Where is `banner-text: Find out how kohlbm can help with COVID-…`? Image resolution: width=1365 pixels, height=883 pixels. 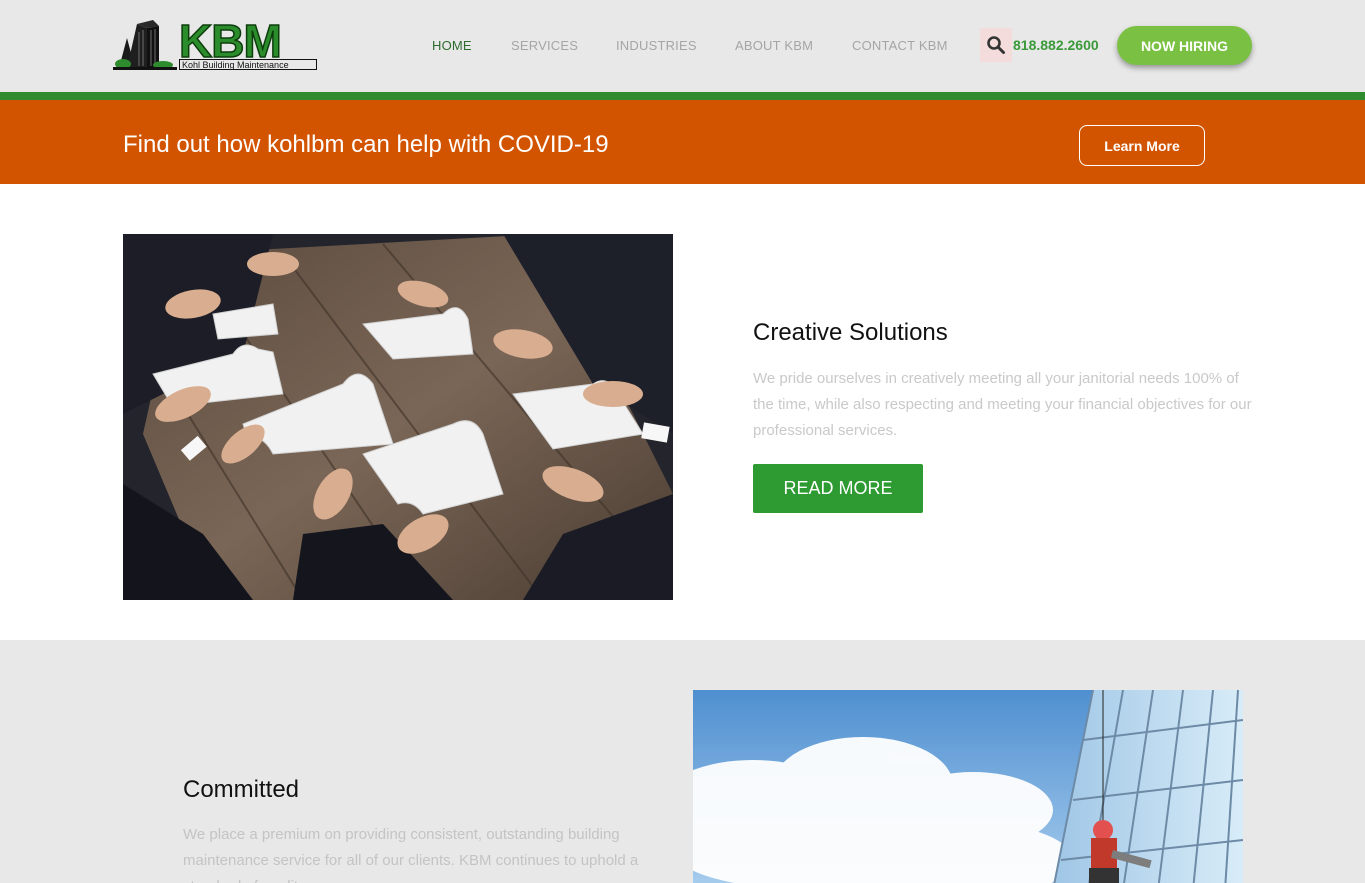 banner-text: Find out how kohlbm can help with COVID-… is located at coordinates (366, 144).